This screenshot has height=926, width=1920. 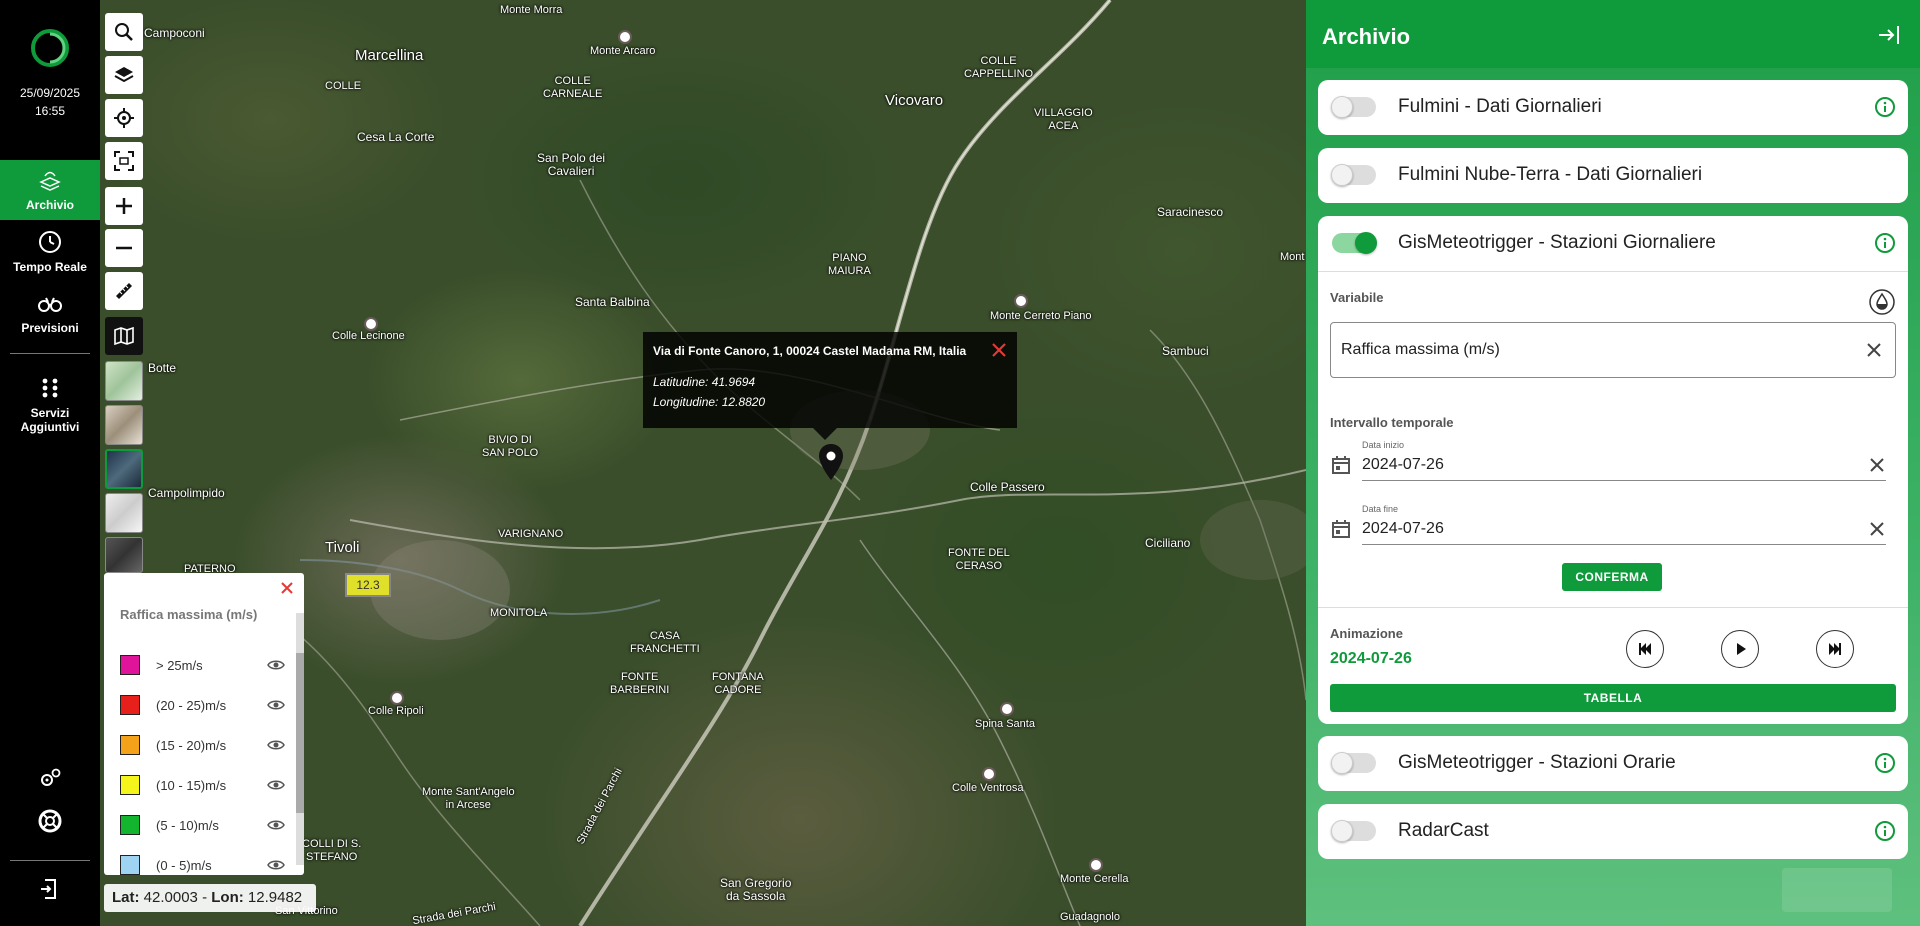 I want to click on current-time: 16:55, so click(x=50, y=111).